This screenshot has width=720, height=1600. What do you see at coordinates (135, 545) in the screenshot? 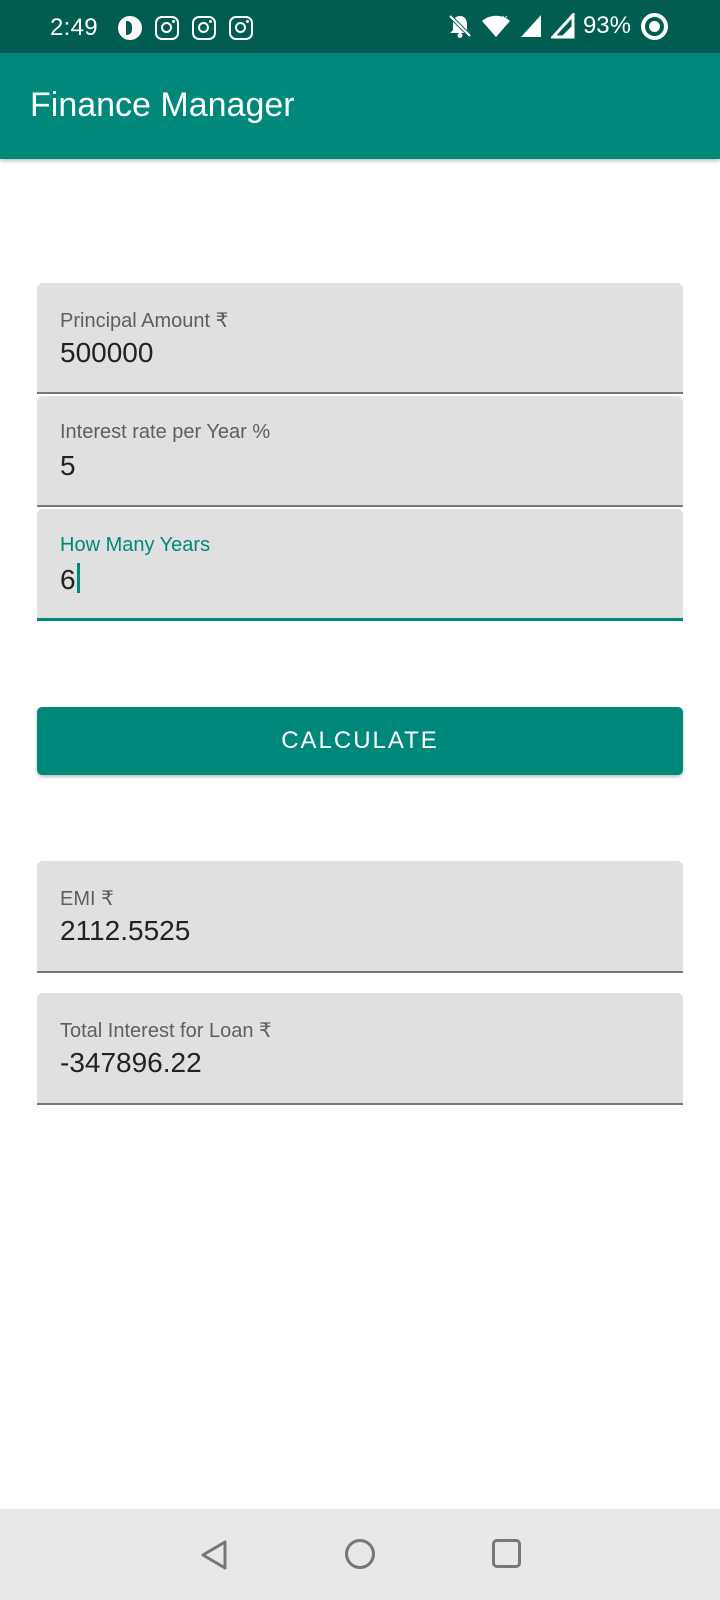
I see `years-label: How Many Years` at bounding box center [135, 545].